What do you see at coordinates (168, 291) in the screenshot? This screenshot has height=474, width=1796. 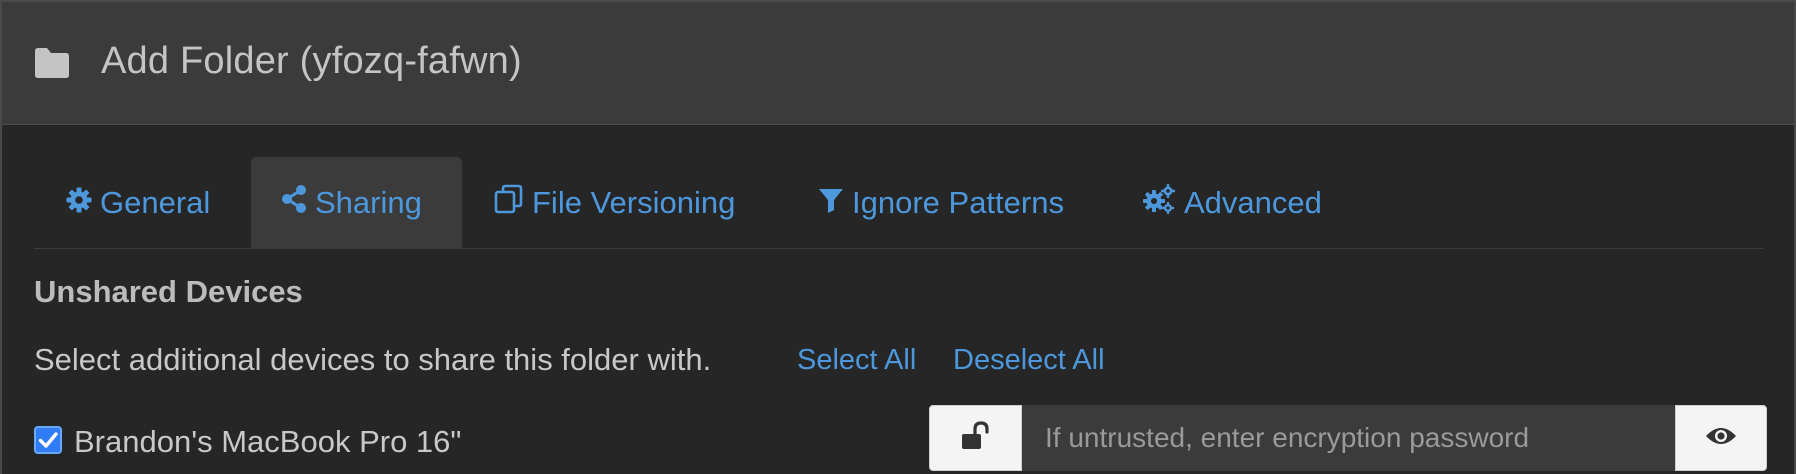 I see `unshared-devices-heading: Unshared Devices` at bounding box center [168, 291].